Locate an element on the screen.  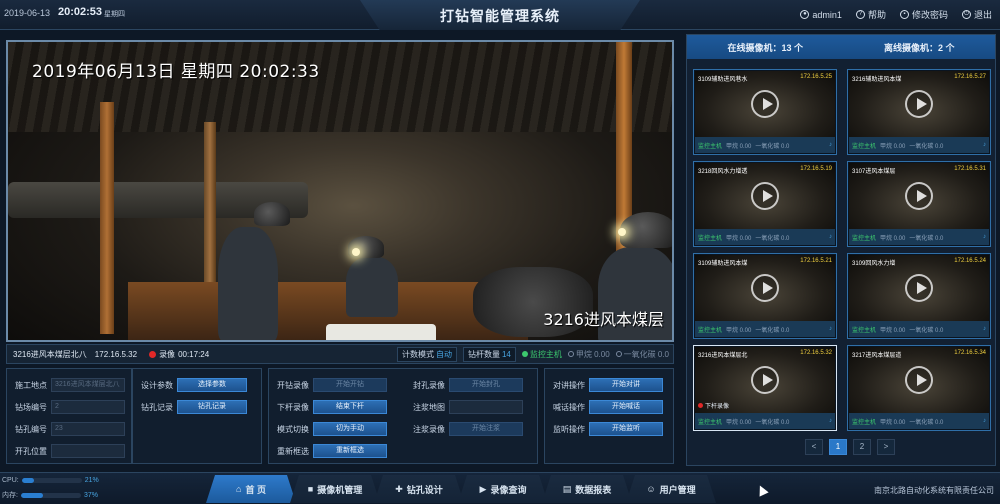
change-password-button: ▪ 修改密码 is located at coordinates (923, 14).